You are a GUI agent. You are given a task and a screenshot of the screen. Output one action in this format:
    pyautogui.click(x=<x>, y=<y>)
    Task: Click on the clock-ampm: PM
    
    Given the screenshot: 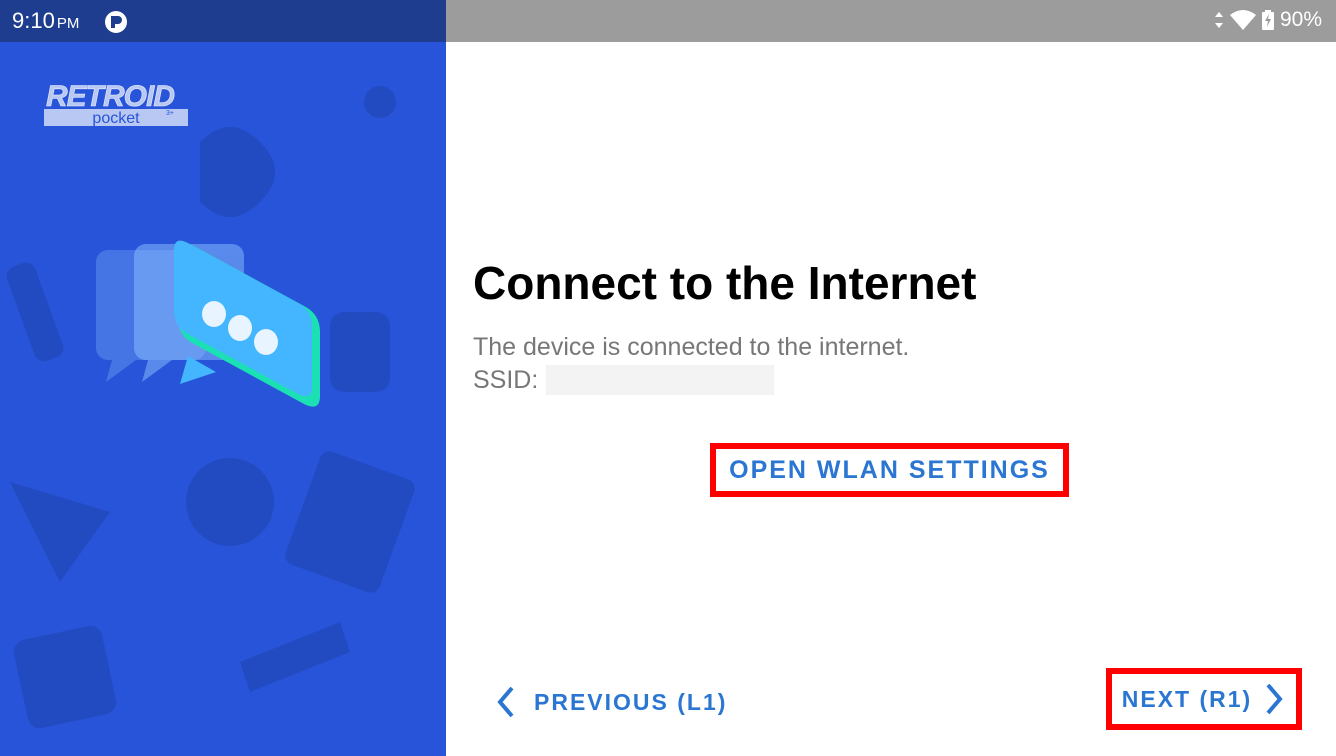 What is the action you would take?
    pyautogui.click(x=68, y=23)
    